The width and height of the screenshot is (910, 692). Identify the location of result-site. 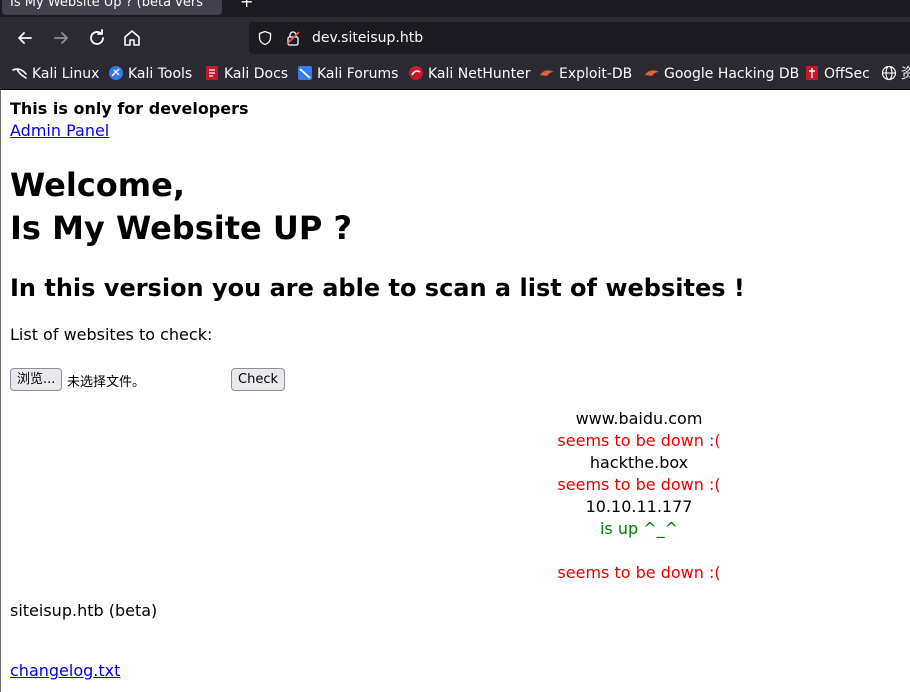
(639, 551).